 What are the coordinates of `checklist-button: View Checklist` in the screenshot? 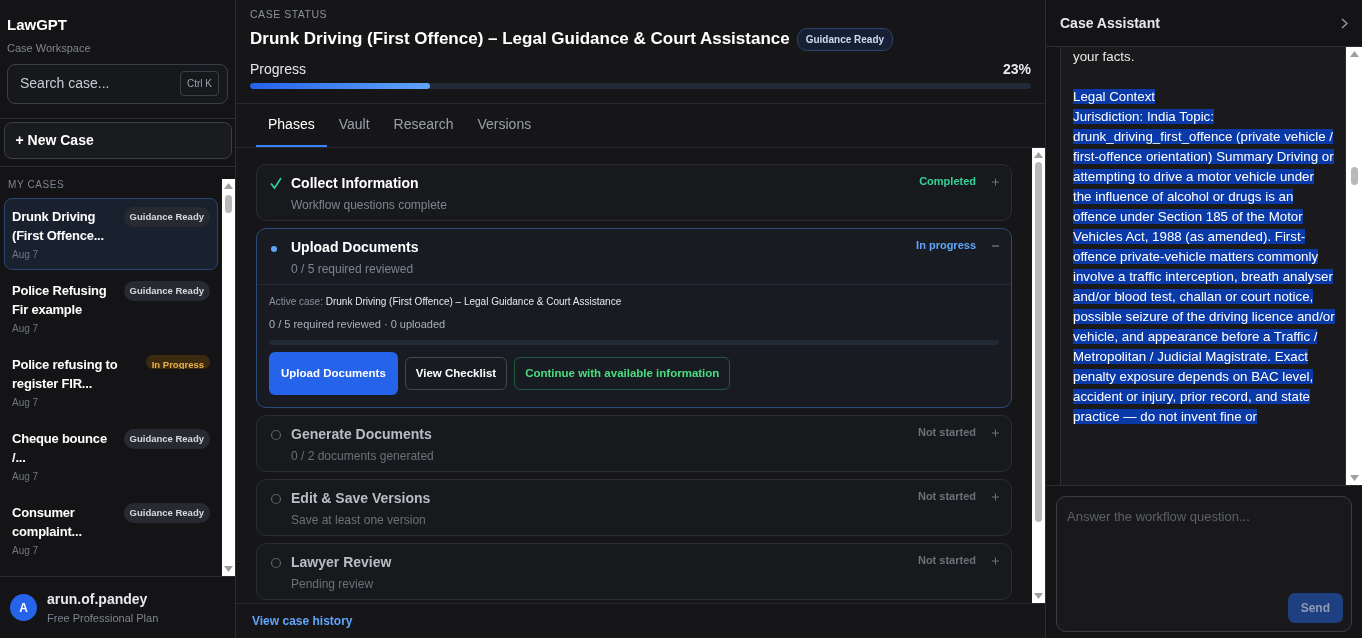 It's located at (456, 373).